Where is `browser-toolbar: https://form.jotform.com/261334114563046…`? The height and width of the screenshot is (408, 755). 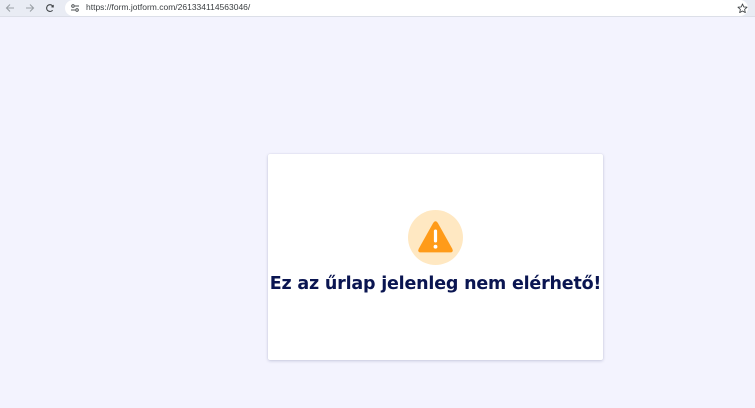 browser-toolbar: https://form.jotform.com/261334114563046… is located at coordinates (377, 8).